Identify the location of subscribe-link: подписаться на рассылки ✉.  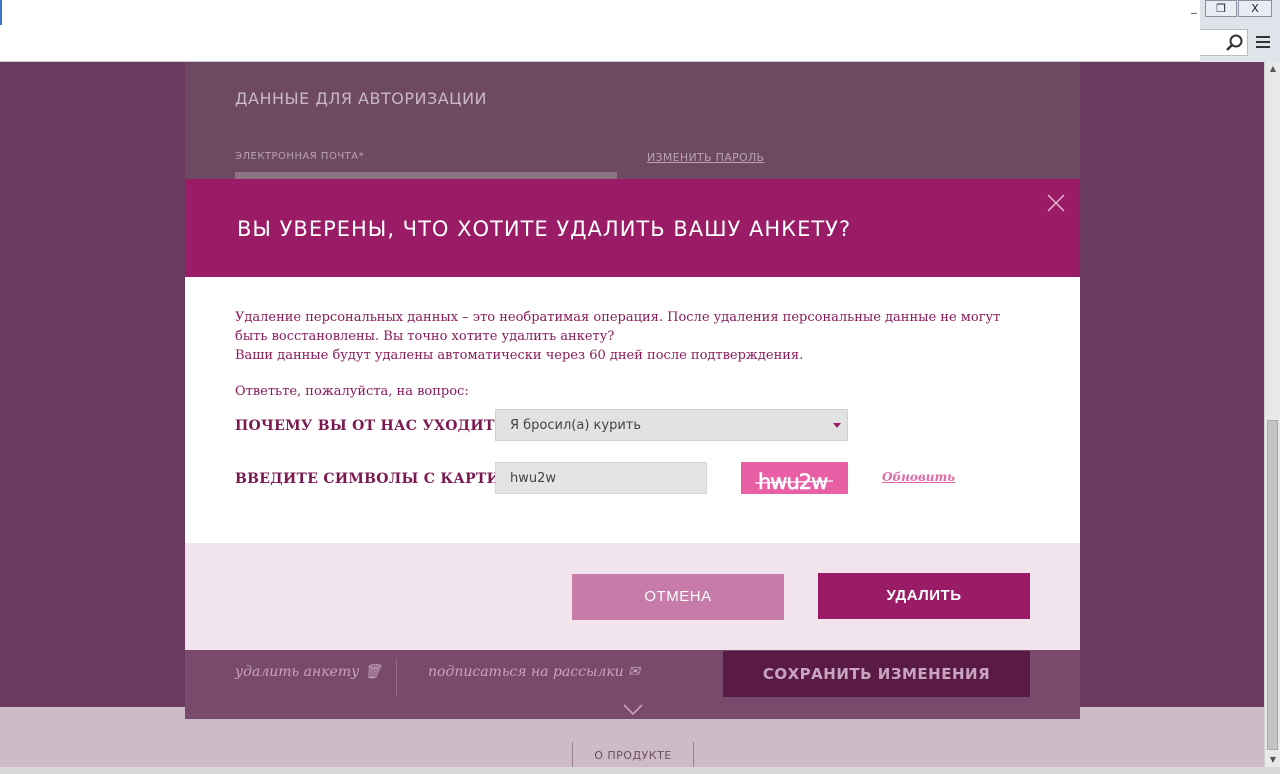
(534, 672).